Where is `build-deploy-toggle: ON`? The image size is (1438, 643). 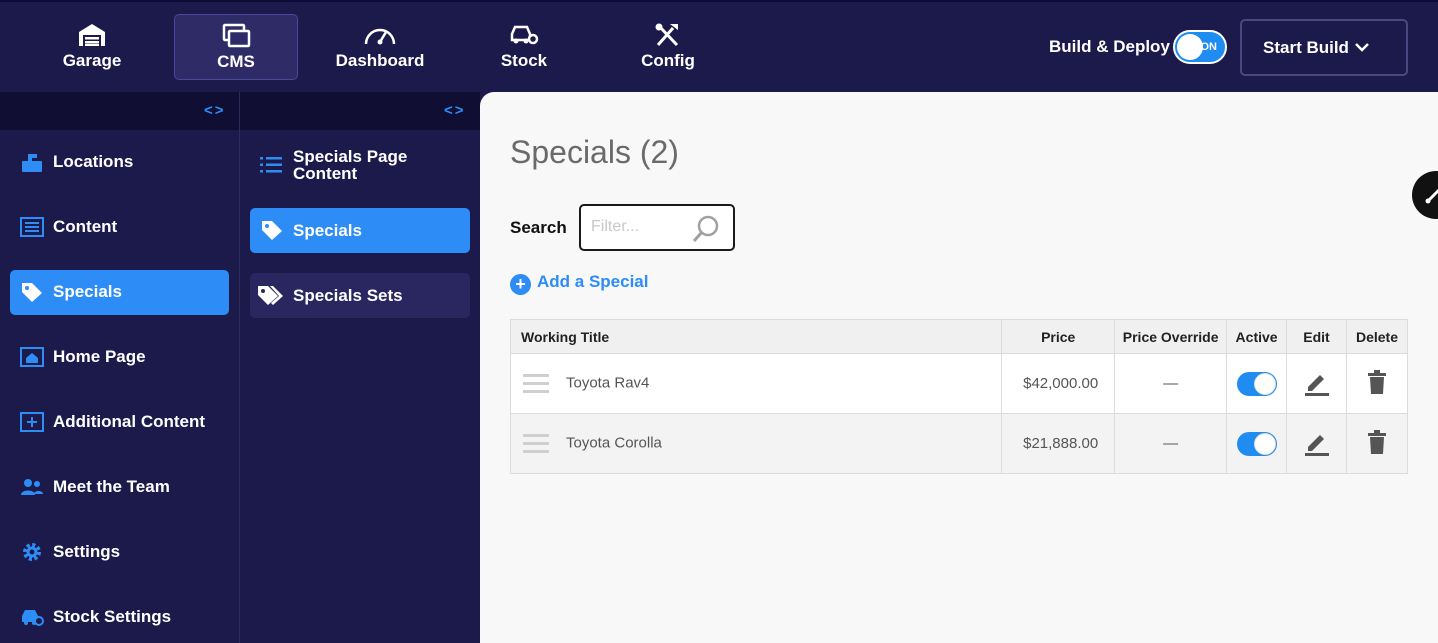
build-deploy-toggle: ON is located at coordinates (1200, 47).